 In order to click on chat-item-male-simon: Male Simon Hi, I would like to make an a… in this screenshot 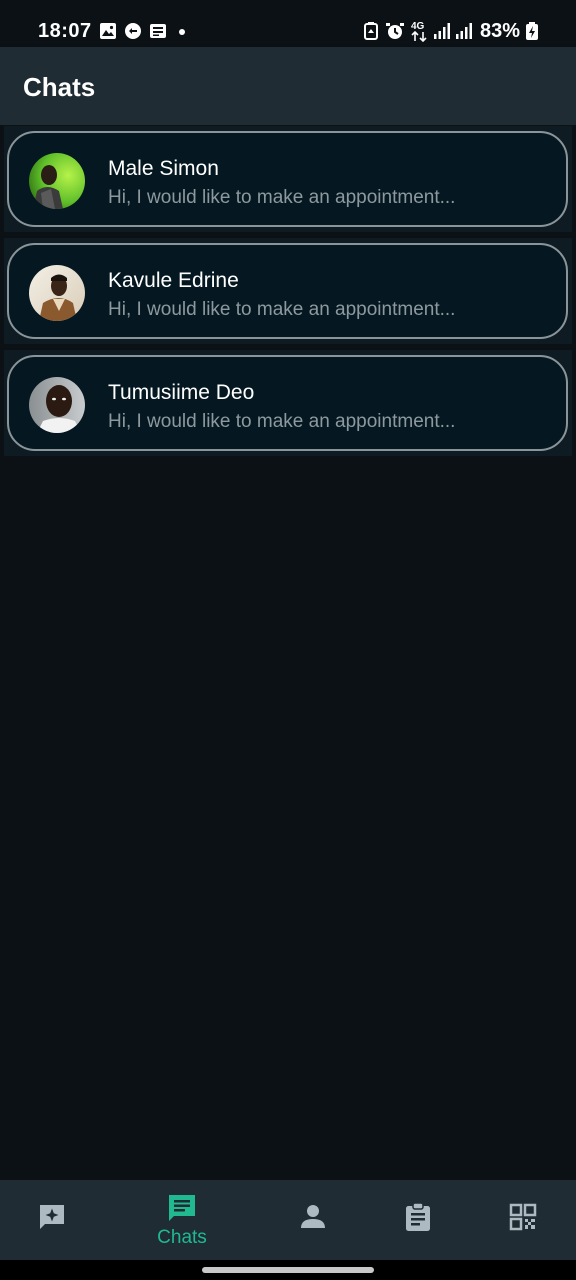, I will do `click(287, 179)`.